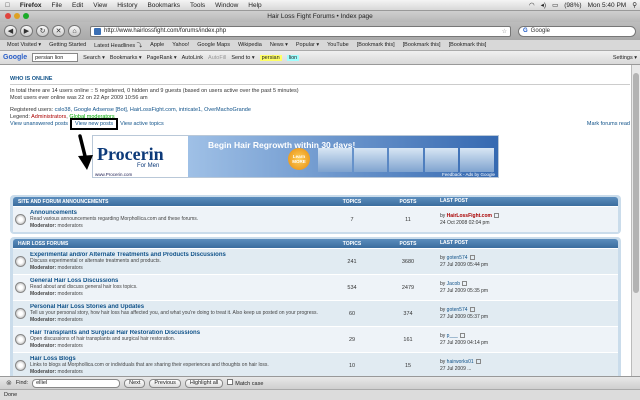 The image size is (640, 400). Describe the element at coordinates (525, 31) in the screenshot. I see `google-search-engine-icon: G` at that location.